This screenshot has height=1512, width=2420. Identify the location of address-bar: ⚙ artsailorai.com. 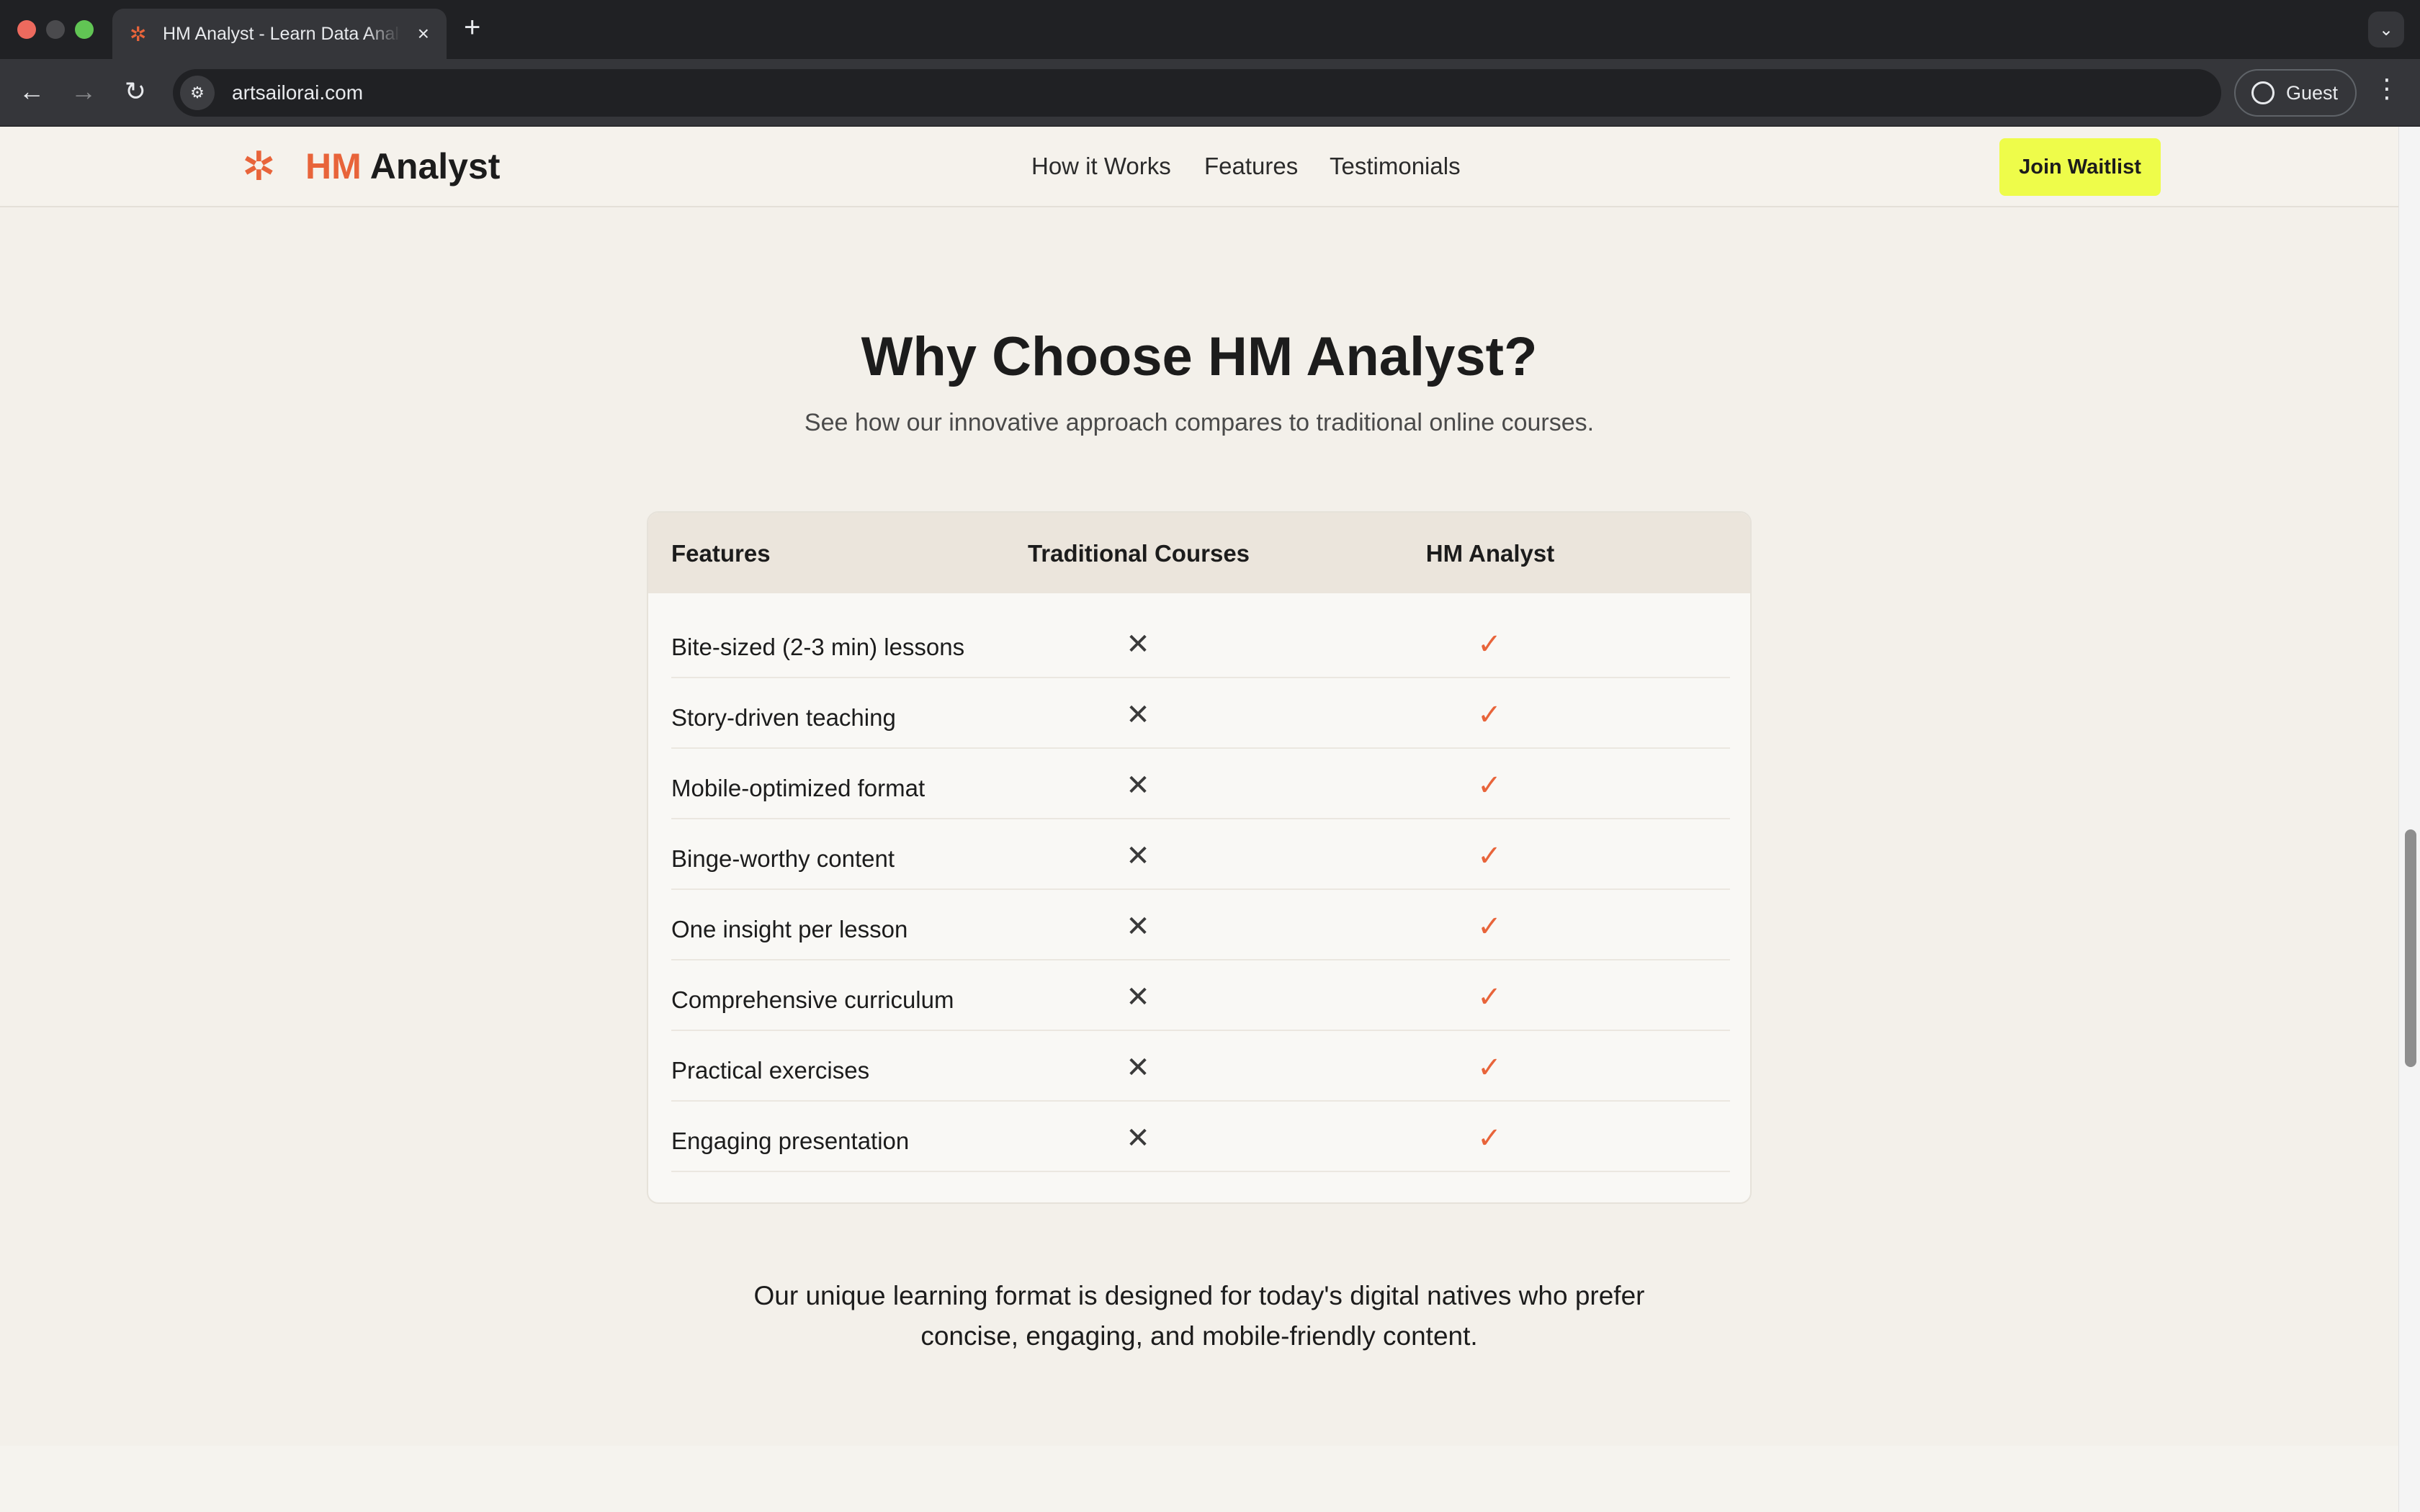
(1197, 93).